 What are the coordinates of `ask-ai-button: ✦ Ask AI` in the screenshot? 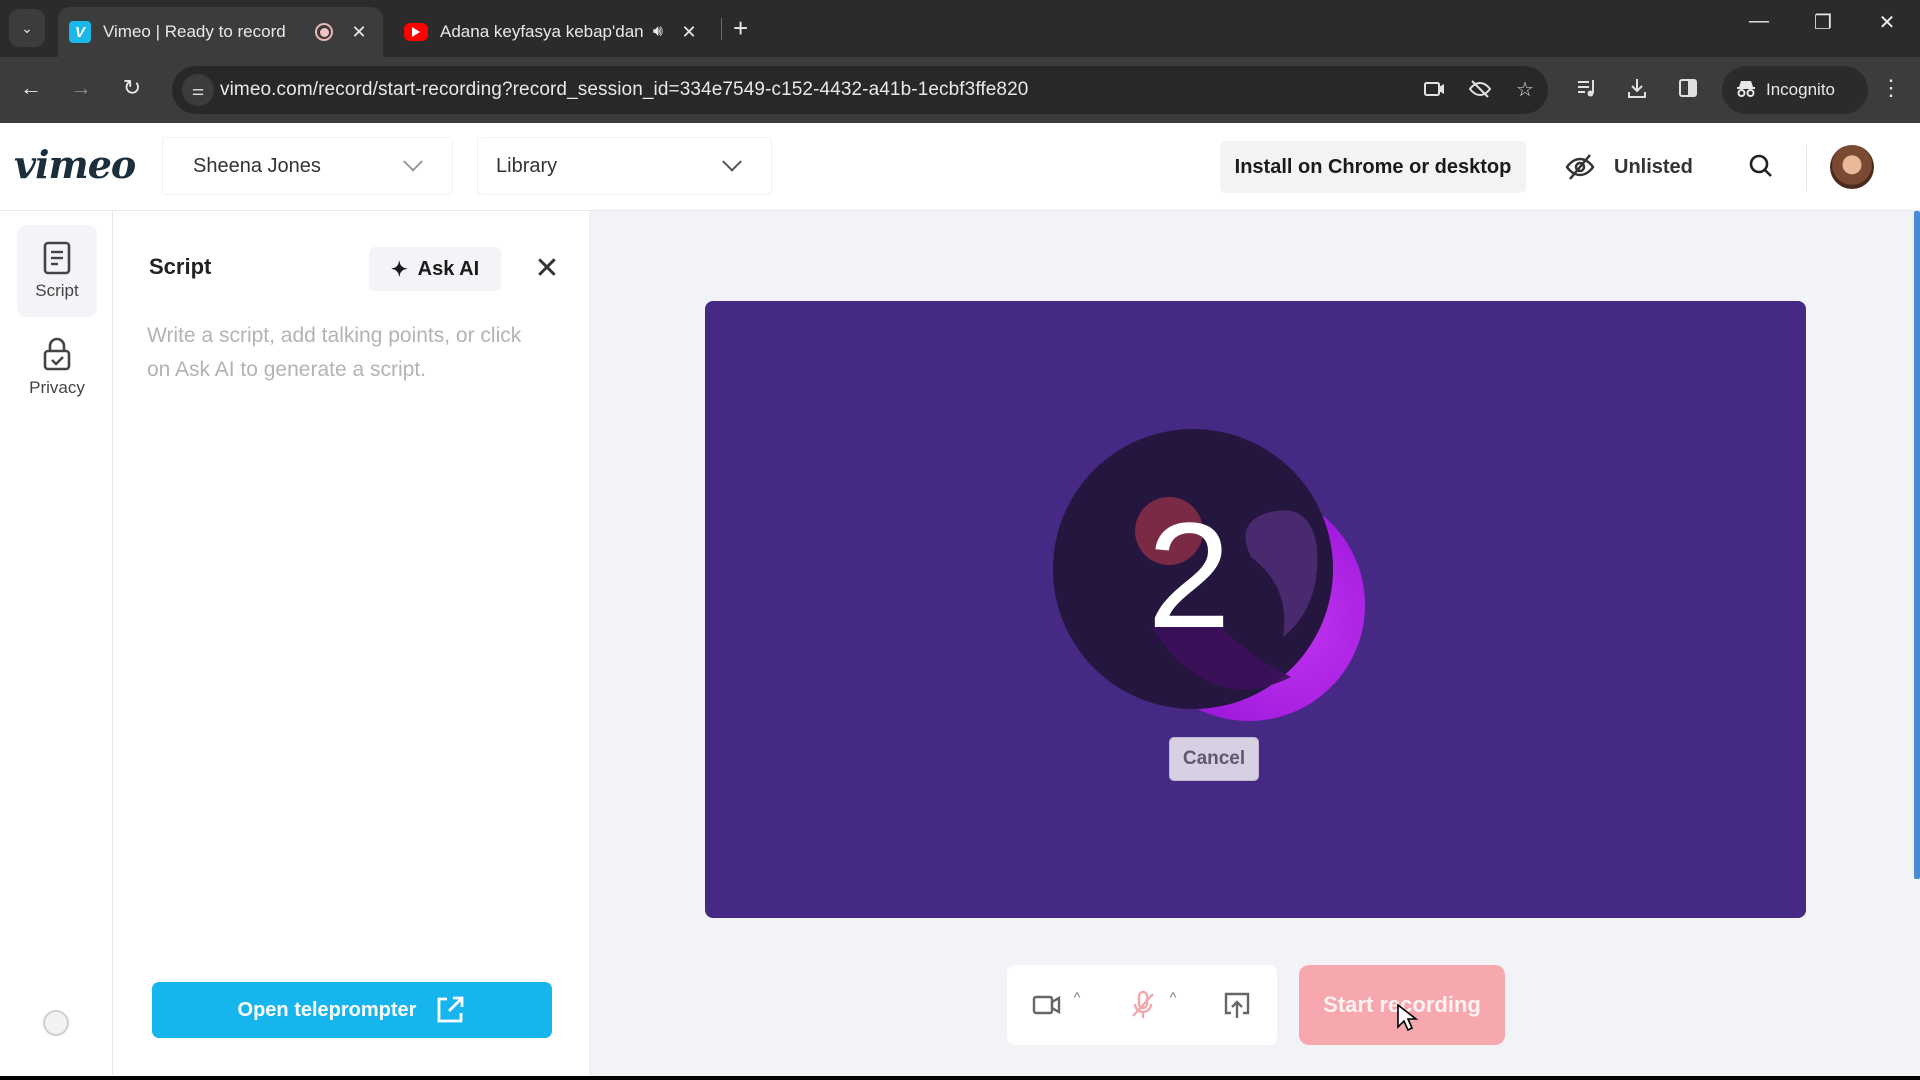 It's located at (435, 269).